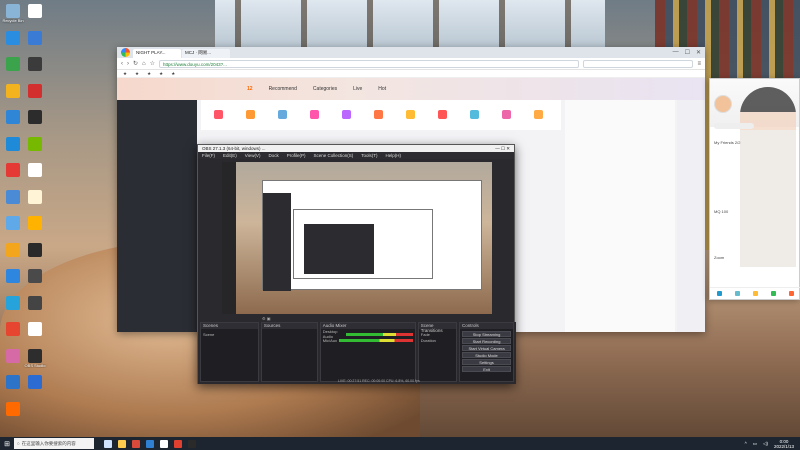  I want to click on network-icon: ▭, so click(755, 444).